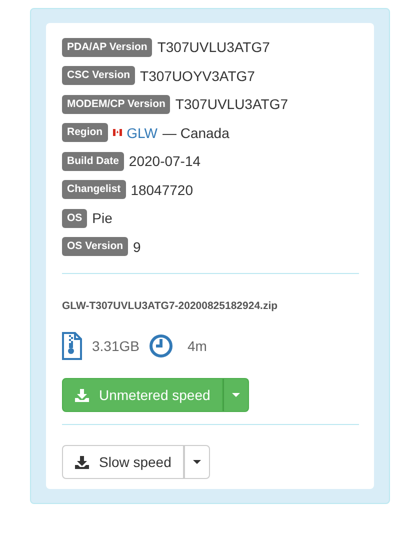  What do you see at coordinates (142, 132) in the screenshot?
I see `region-link: GLW` at bounding box center [142, 132].